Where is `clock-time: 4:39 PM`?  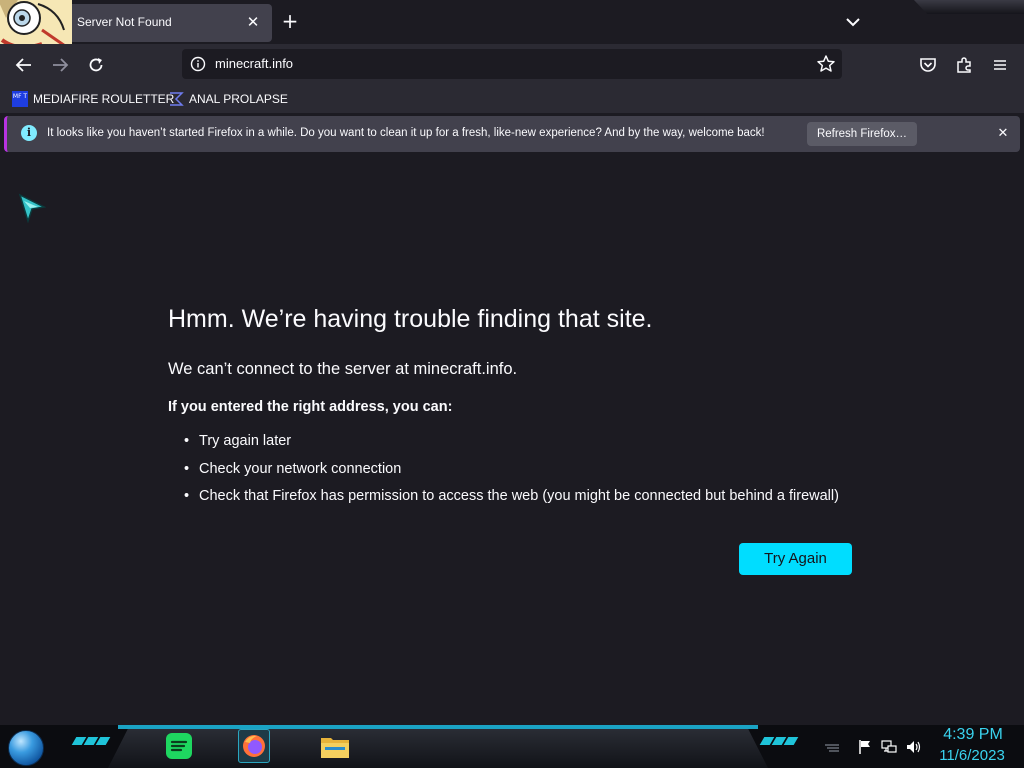
clock-time: 4:39 PM is located at coordinates (973, 735).